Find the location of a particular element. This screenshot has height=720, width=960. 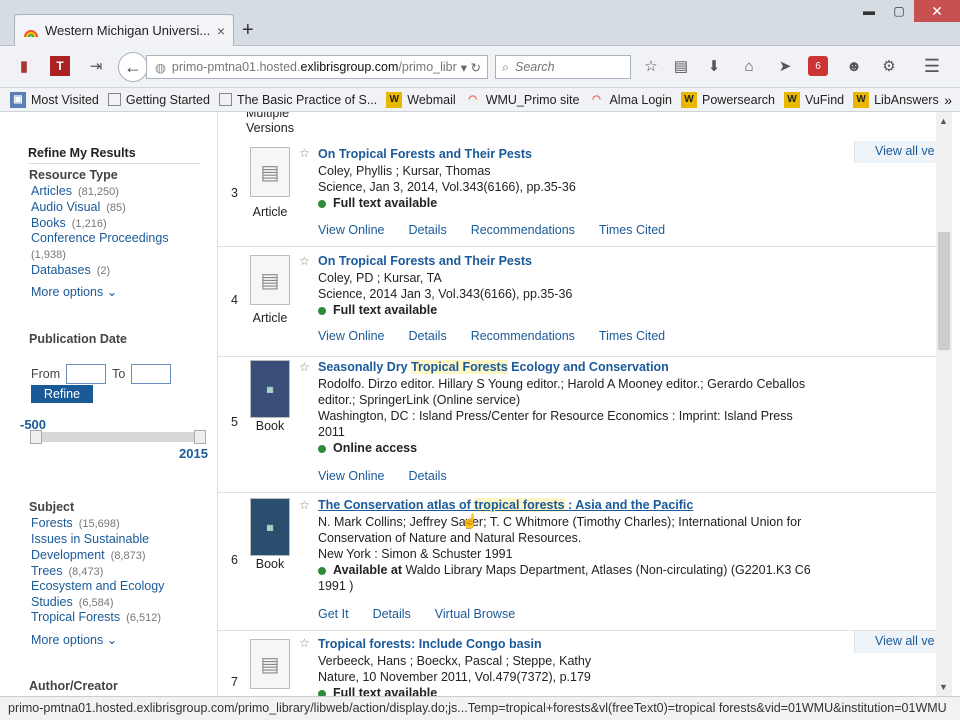

subject-more-options: More options ⌄ is located at coordinates (74, 639).